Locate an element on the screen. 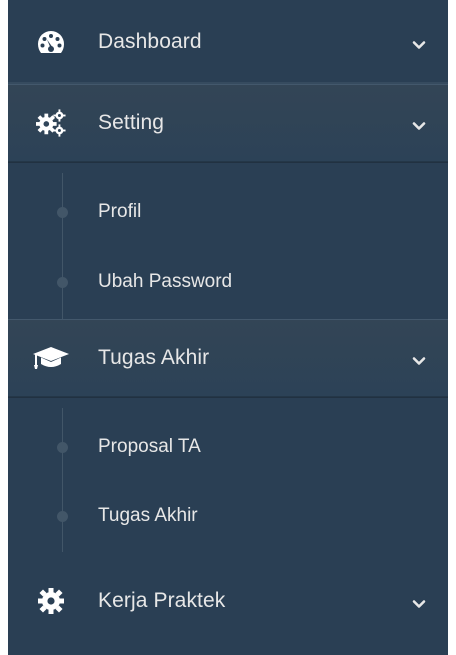 The height and width of the screenshot is (655, 456). submenu-item-proposal-ta: Proposal TA is located at coordinates (228, 447).